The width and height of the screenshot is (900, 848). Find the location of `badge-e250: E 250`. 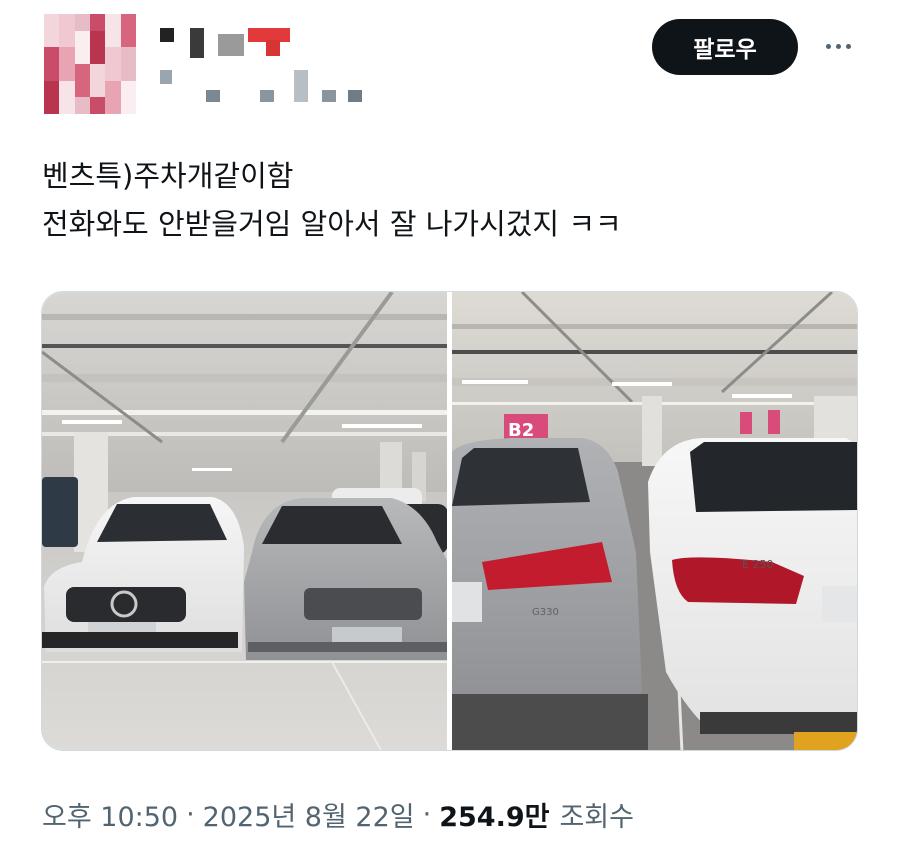

badge-e250: E 250 is located at coordinates (757, 564).